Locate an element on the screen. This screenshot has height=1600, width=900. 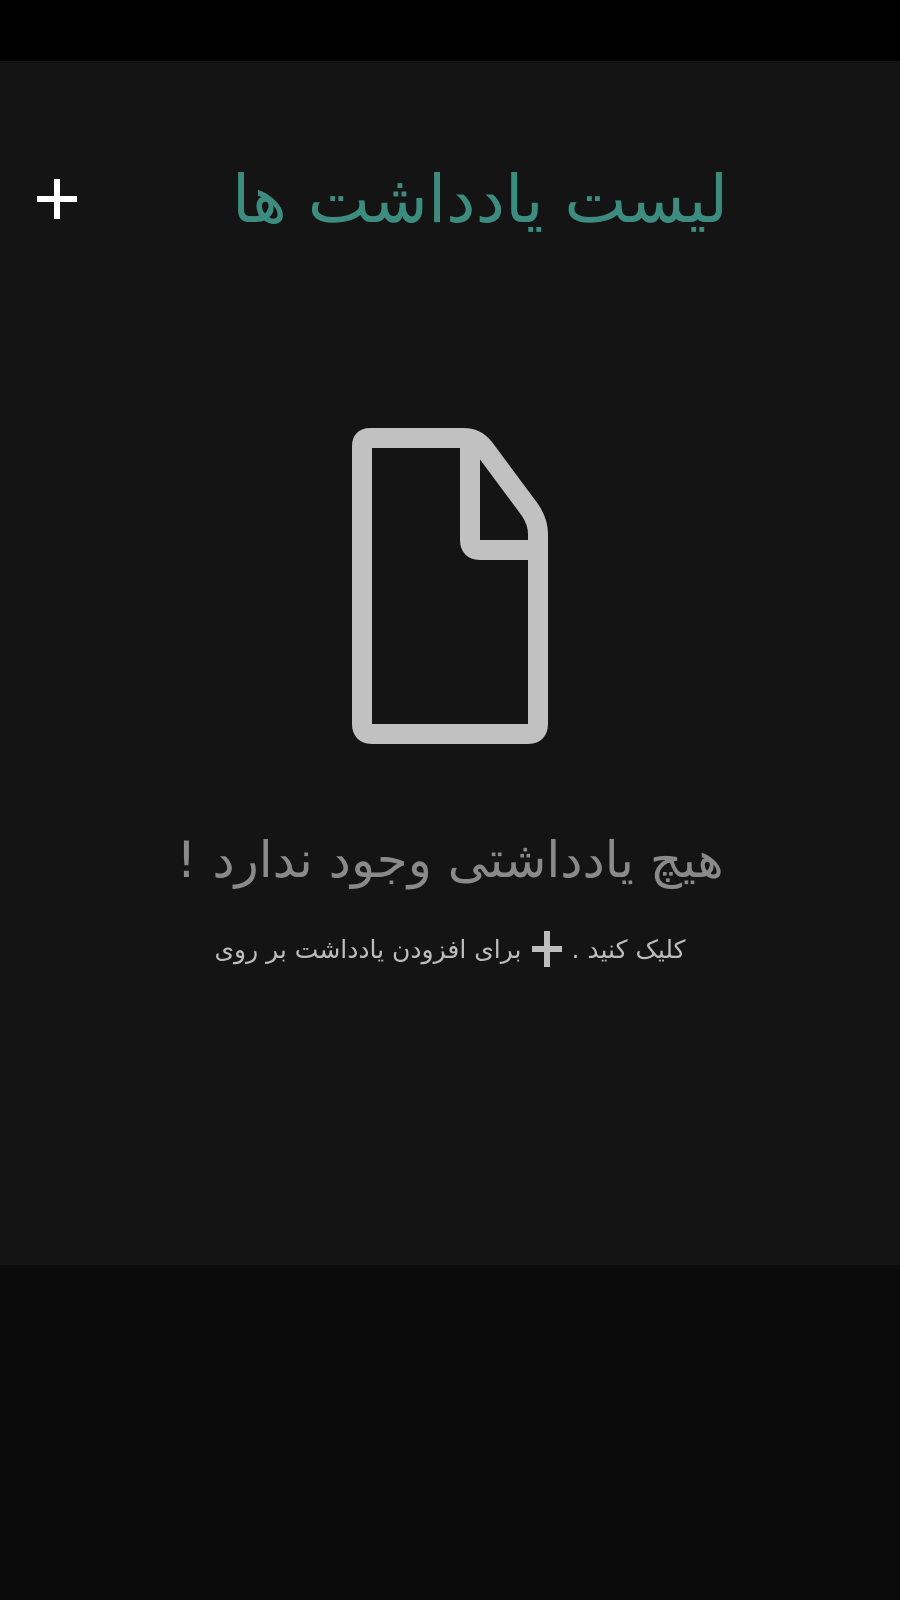
empty-state-hint: برای افزودن یادداشت بر روی کلیک کنید . is located at coordinates (450, 949).